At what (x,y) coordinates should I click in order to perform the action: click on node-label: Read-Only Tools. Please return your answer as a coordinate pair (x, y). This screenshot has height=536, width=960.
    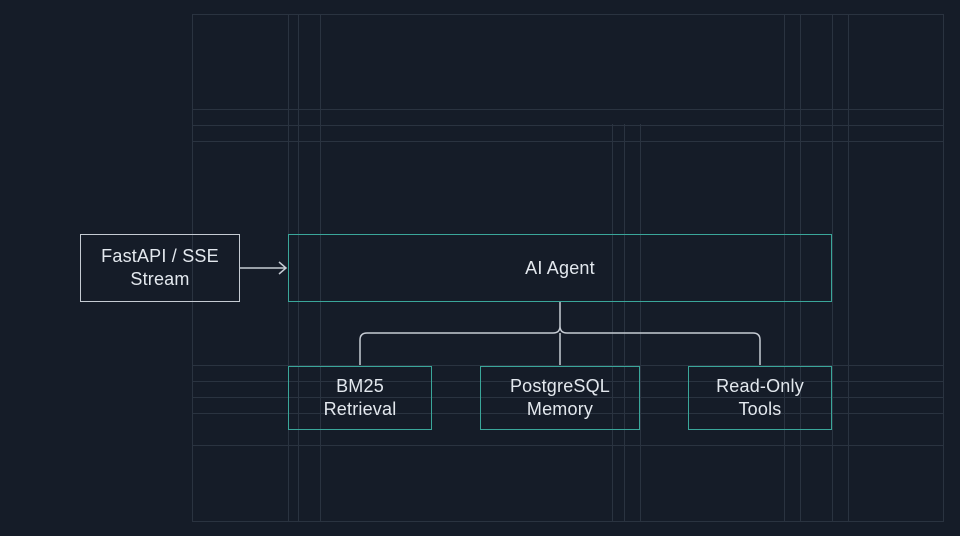
    Looking at the image, I should click on (760, 397).